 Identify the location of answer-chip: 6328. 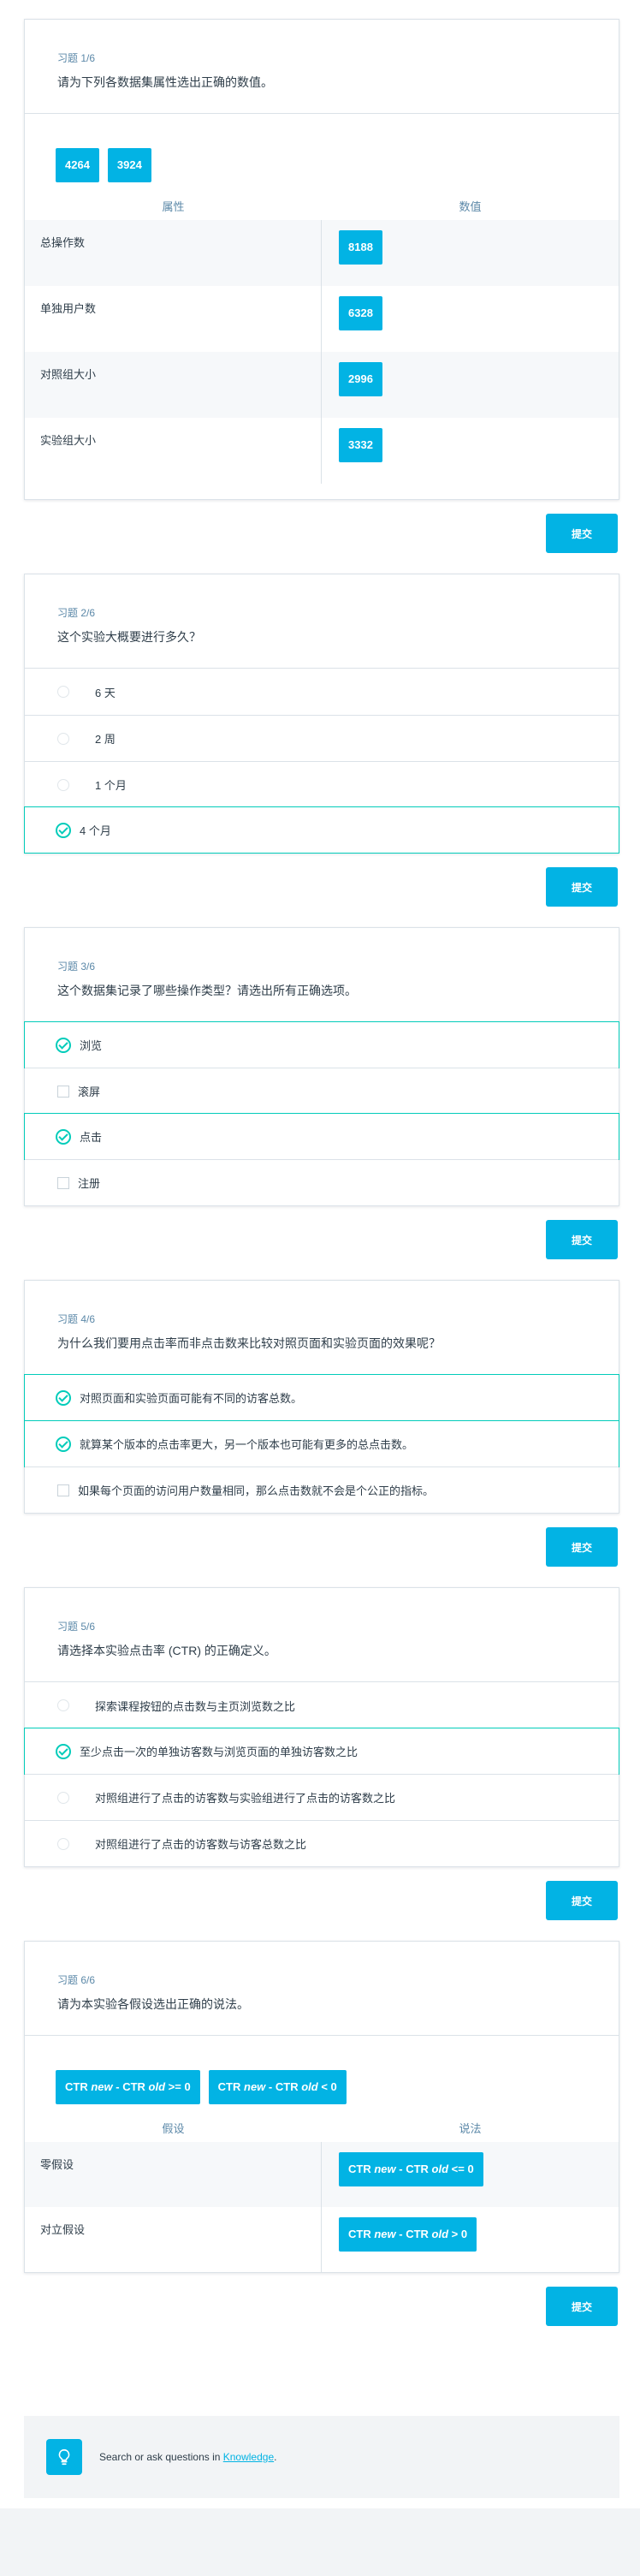
(360, 313).